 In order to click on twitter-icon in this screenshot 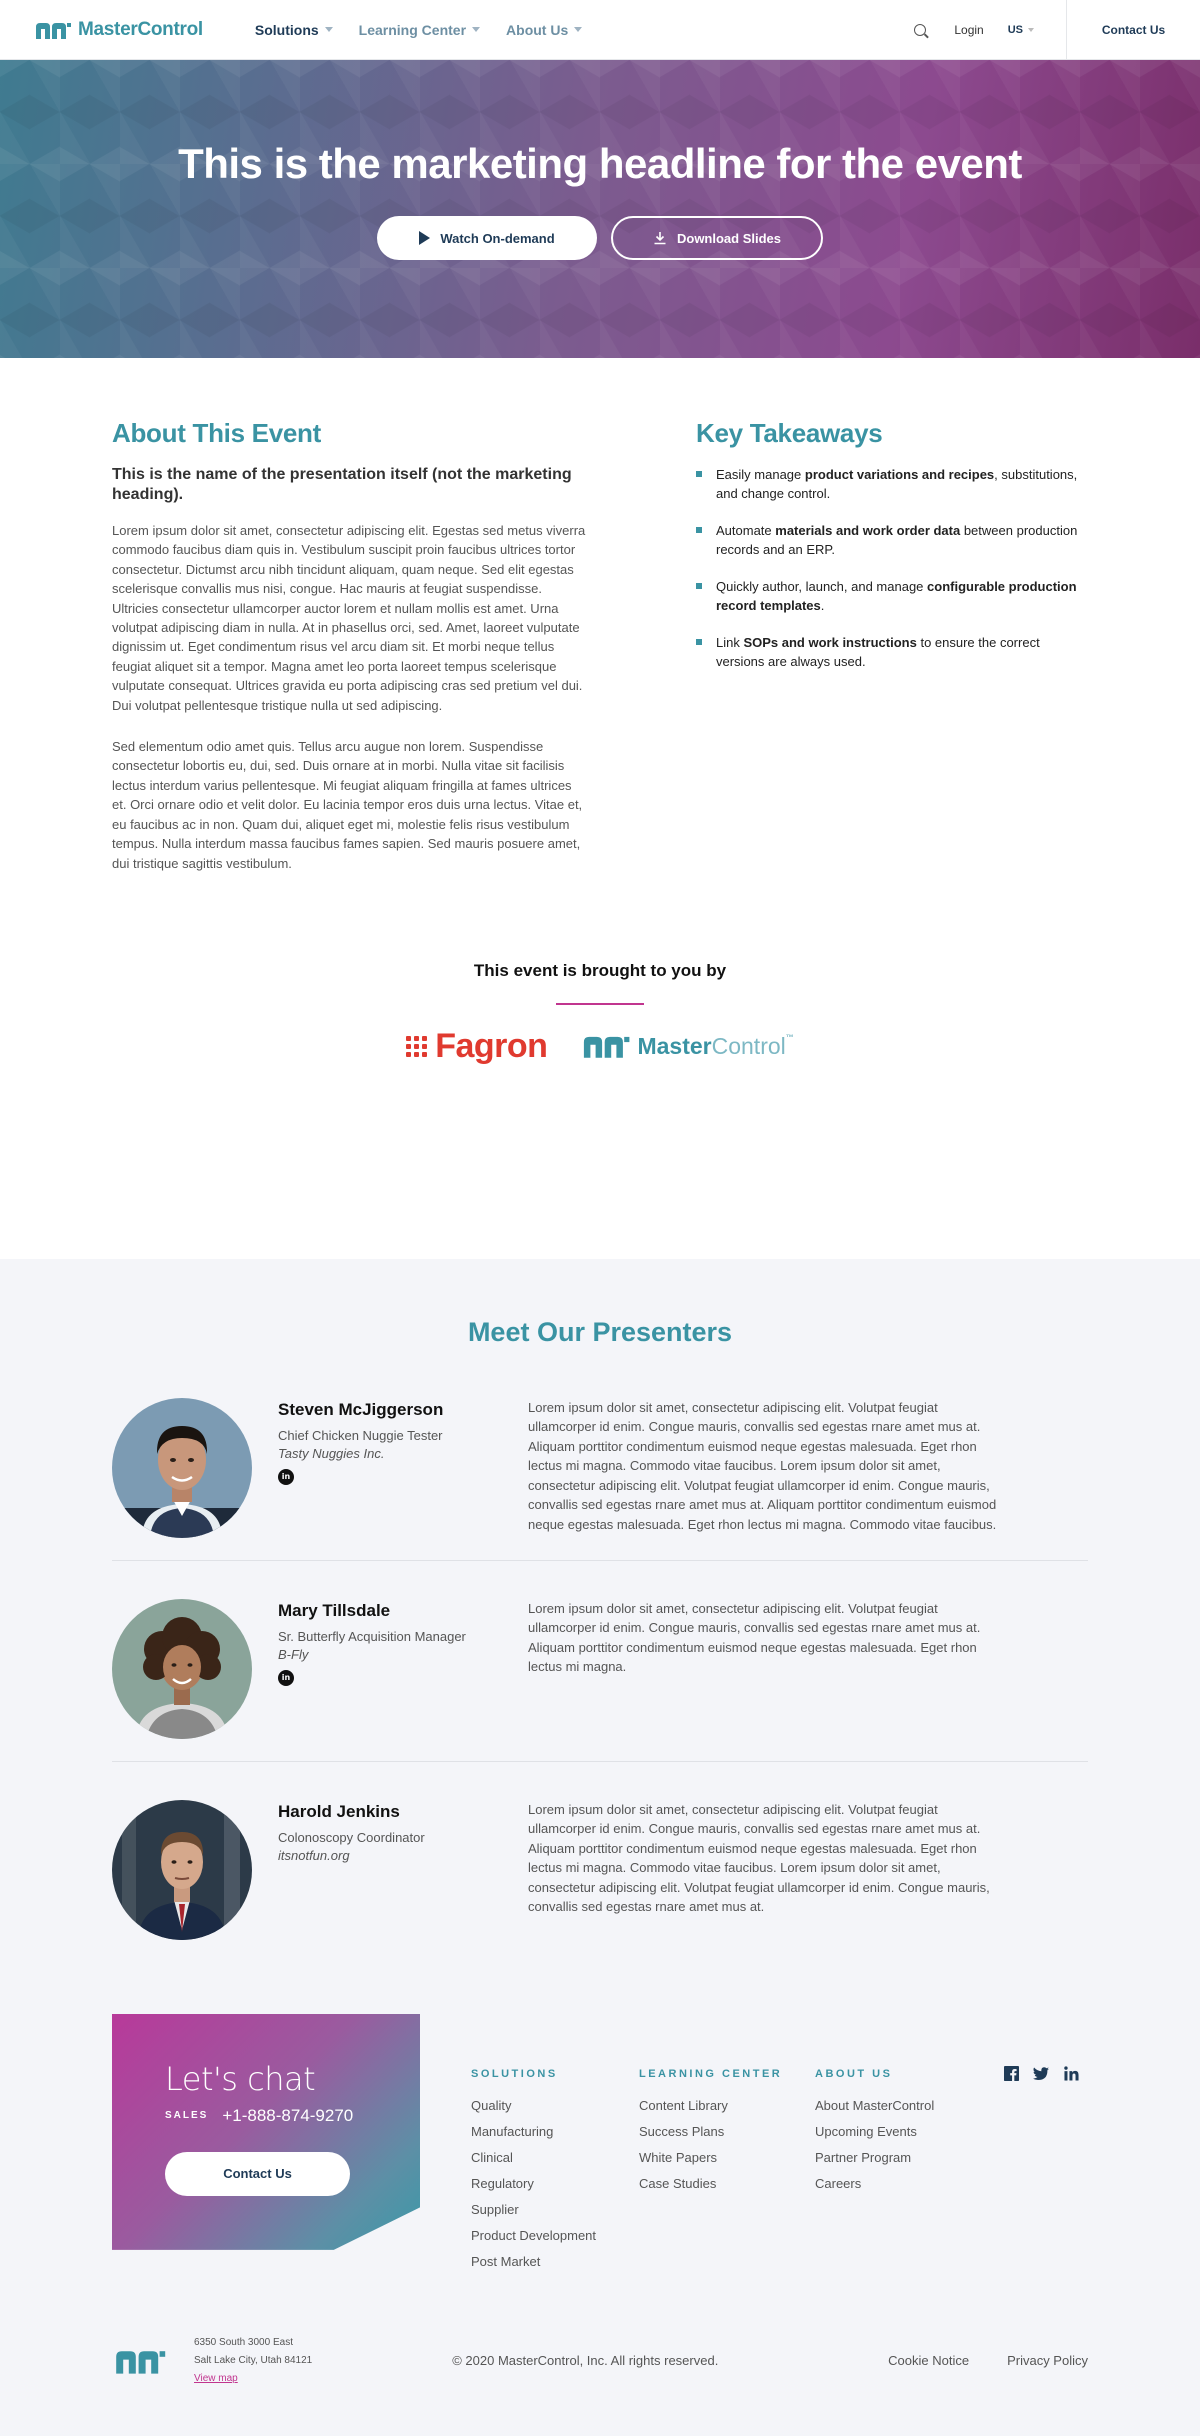, I will do `click(1041, 2074)`.